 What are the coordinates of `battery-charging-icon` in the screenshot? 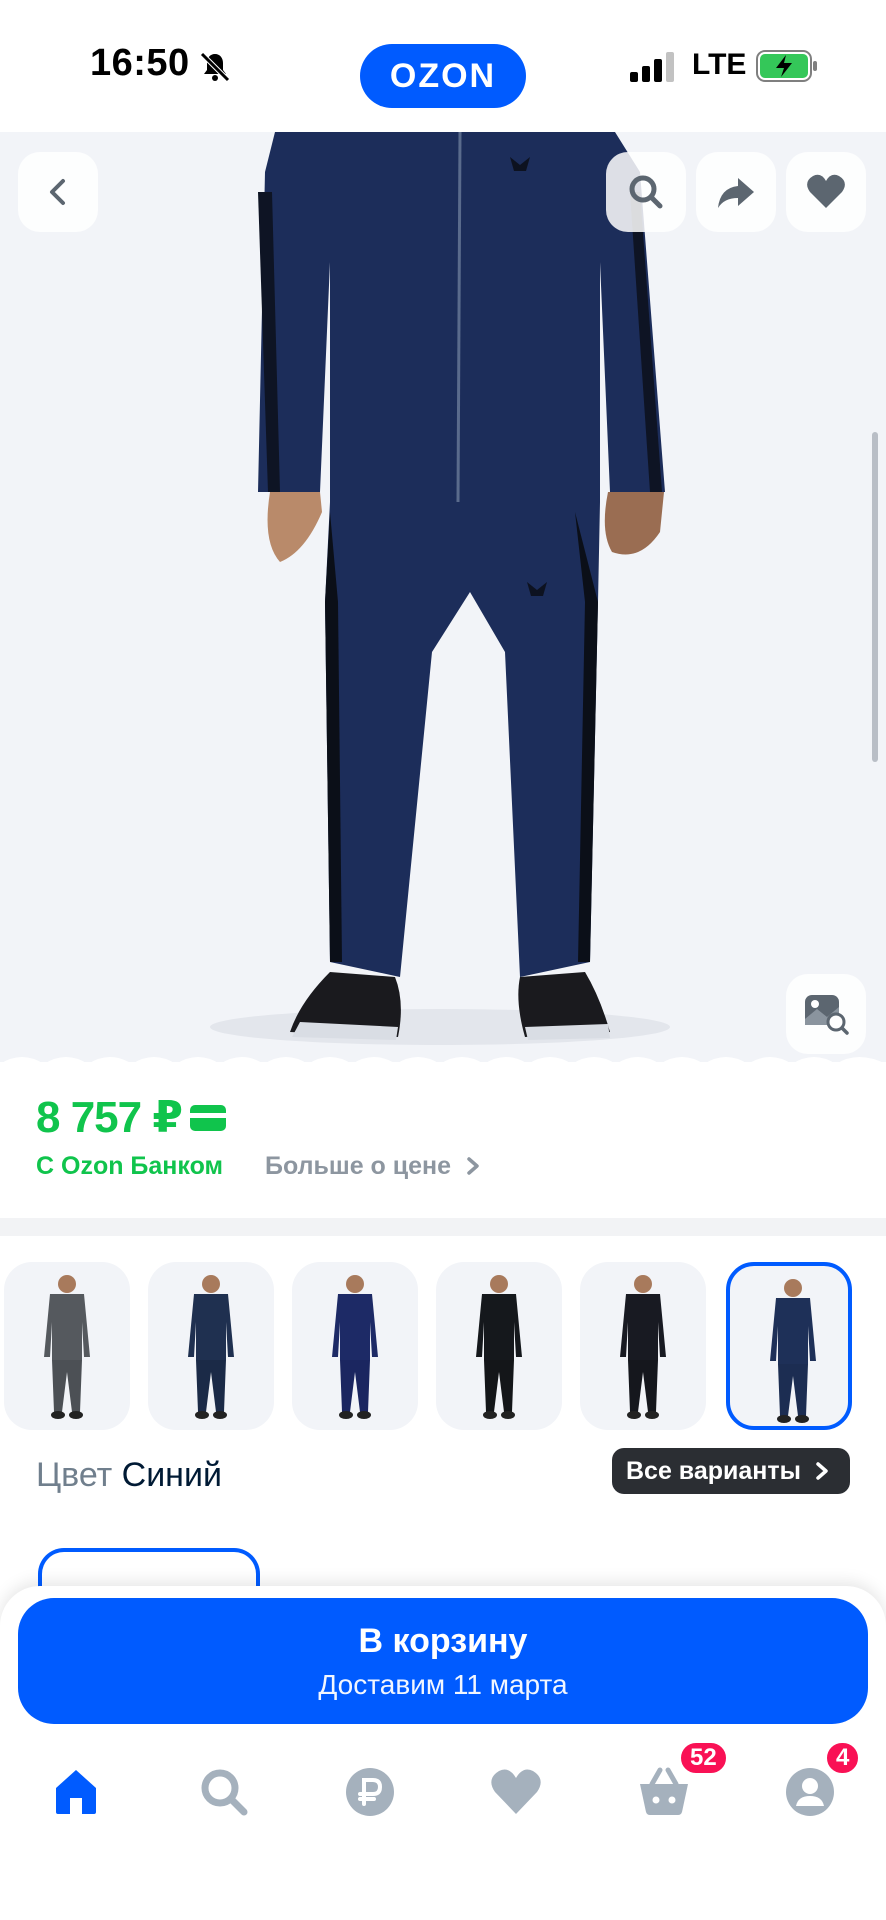 It's located at (786, 66).